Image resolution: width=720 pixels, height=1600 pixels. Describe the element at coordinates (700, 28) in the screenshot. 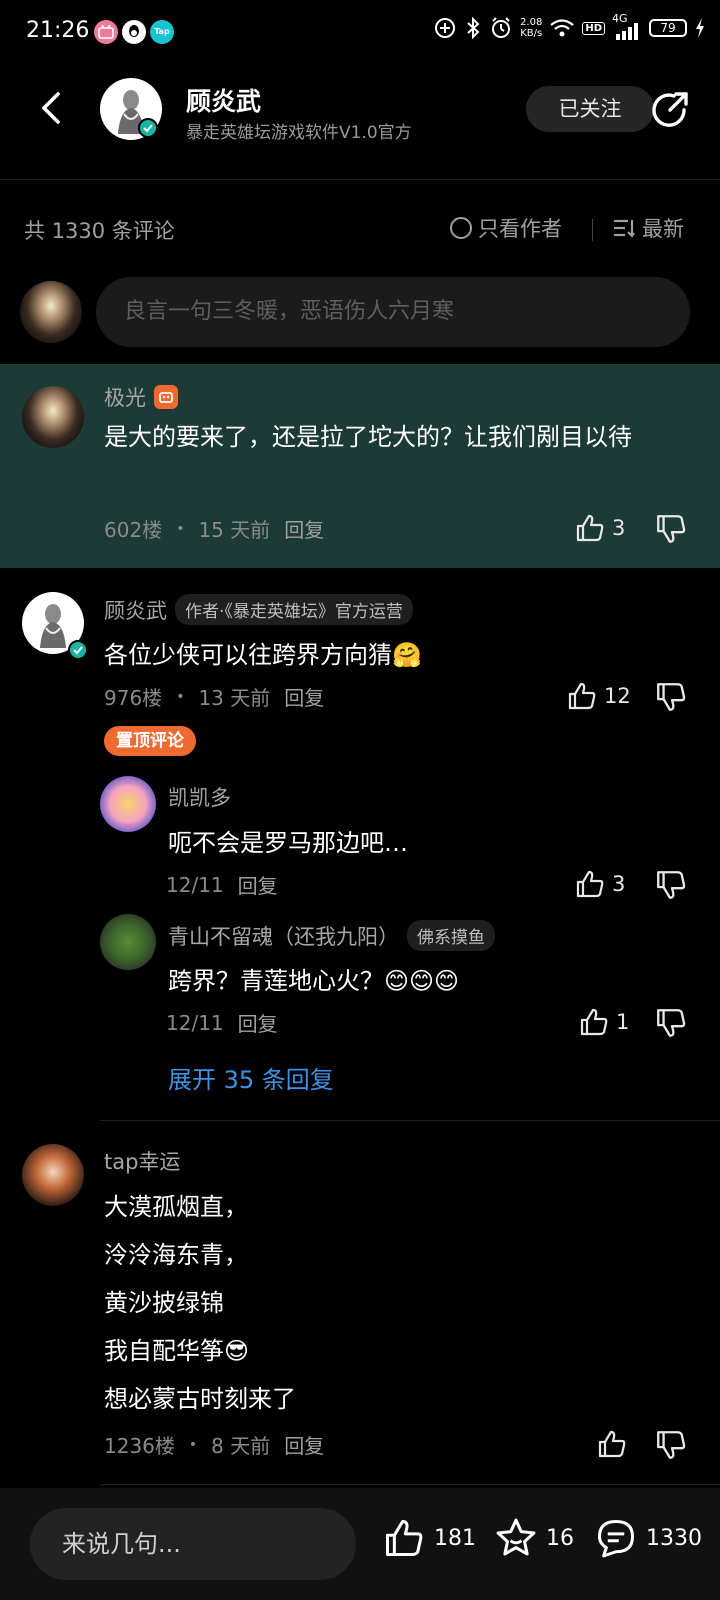

I see `charging-icon` at that location.